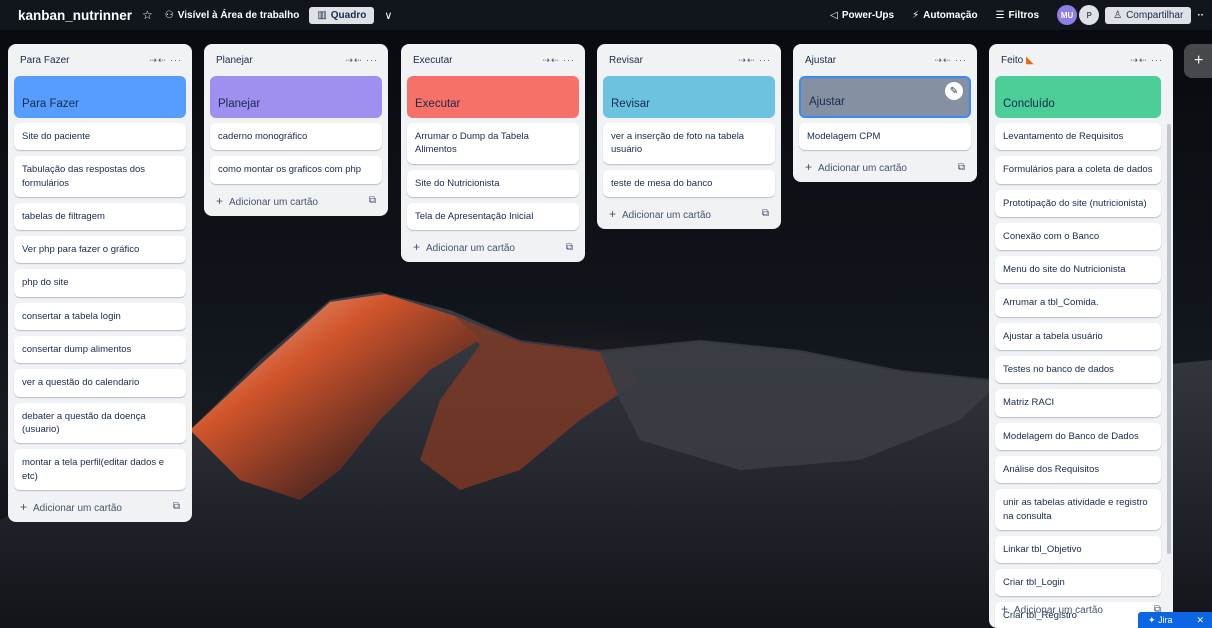 Image resolution: width=1212 pixels, height=628 pixels. What do you see at coordinates (493, 97) in the screenshot?
I see `cover-card: Executar` at bounding box center [493, 97].